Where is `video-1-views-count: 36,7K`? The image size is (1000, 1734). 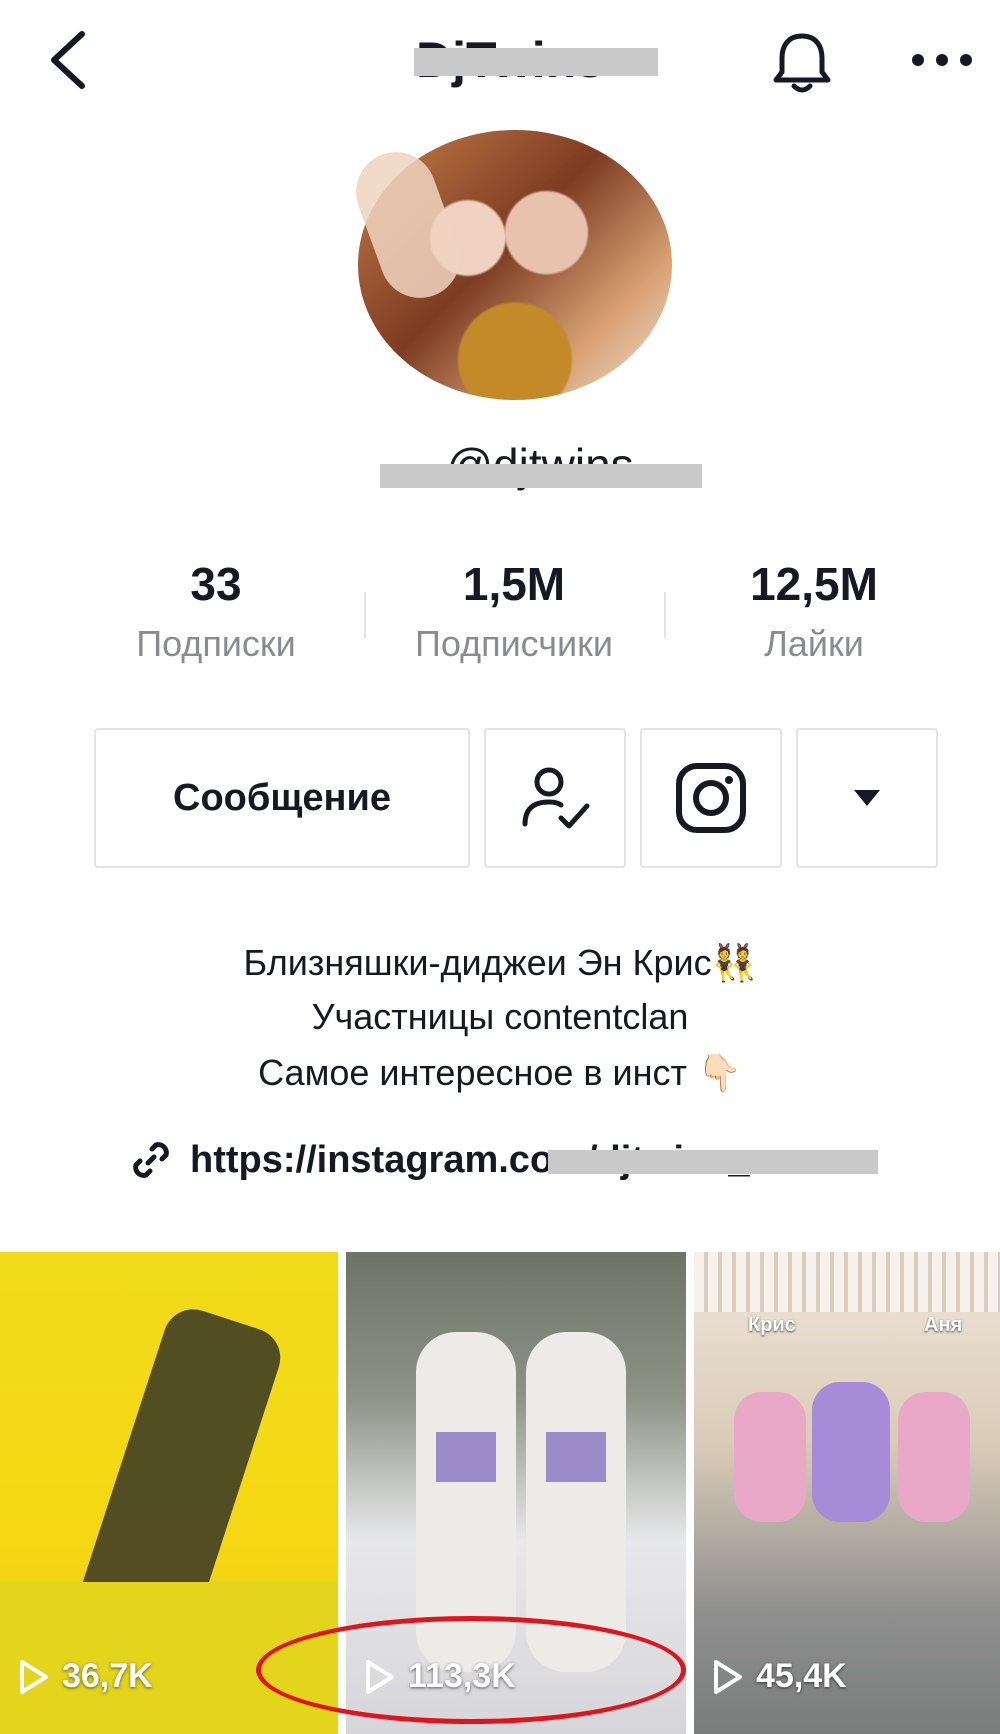
video-1-views-count: 36,7K is located at coordinates (107, 1676).